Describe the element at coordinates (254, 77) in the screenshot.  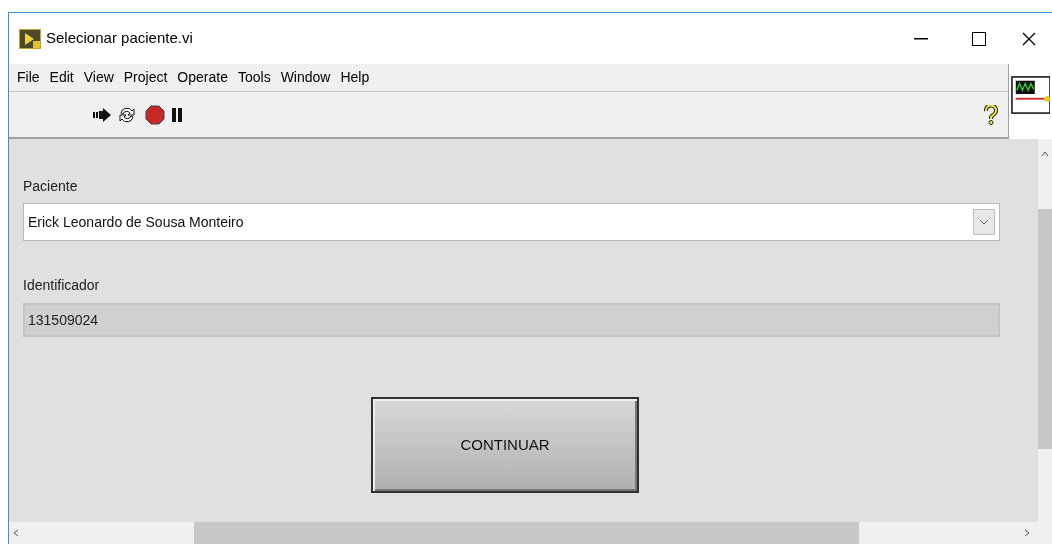
I see `menu-item: Tools` at that location.